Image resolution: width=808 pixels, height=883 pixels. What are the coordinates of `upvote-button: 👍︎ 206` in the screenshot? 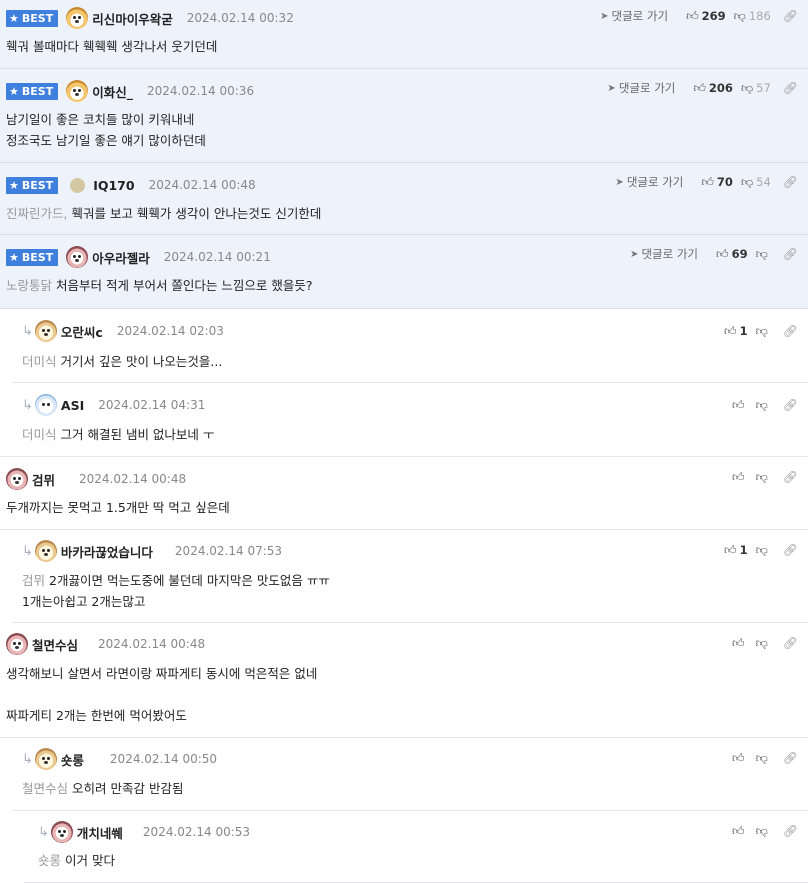 It's located at (713, 88).